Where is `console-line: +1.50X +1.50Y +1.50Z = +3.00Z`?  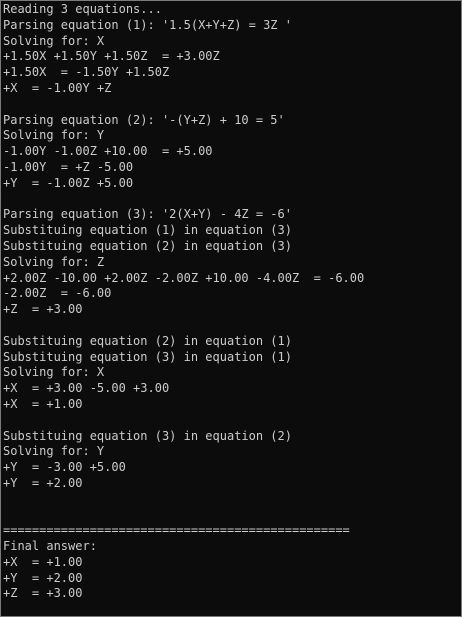 console-line: +1.50X +1.50Y +1.50Z = +3.00Z is located at coordinates (111, 56).